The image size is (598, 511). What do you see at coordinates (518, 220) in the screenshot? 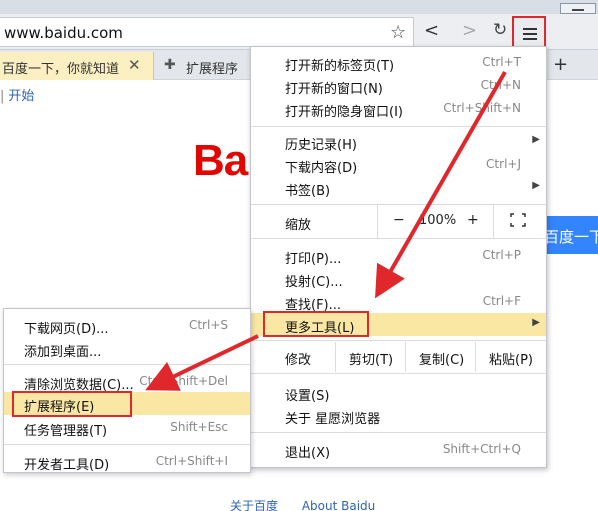
I see `fullscreen-icon` at bounding box center [518, 220].